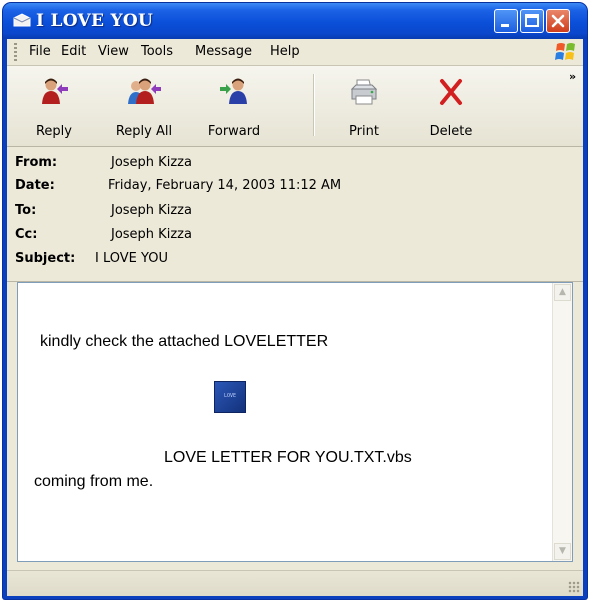 This screenshot has height=602, width=590. What do you see at coordinates (40, 51) in the screenshot?
I see `menu-file: File` at bounding box center [40, 51].